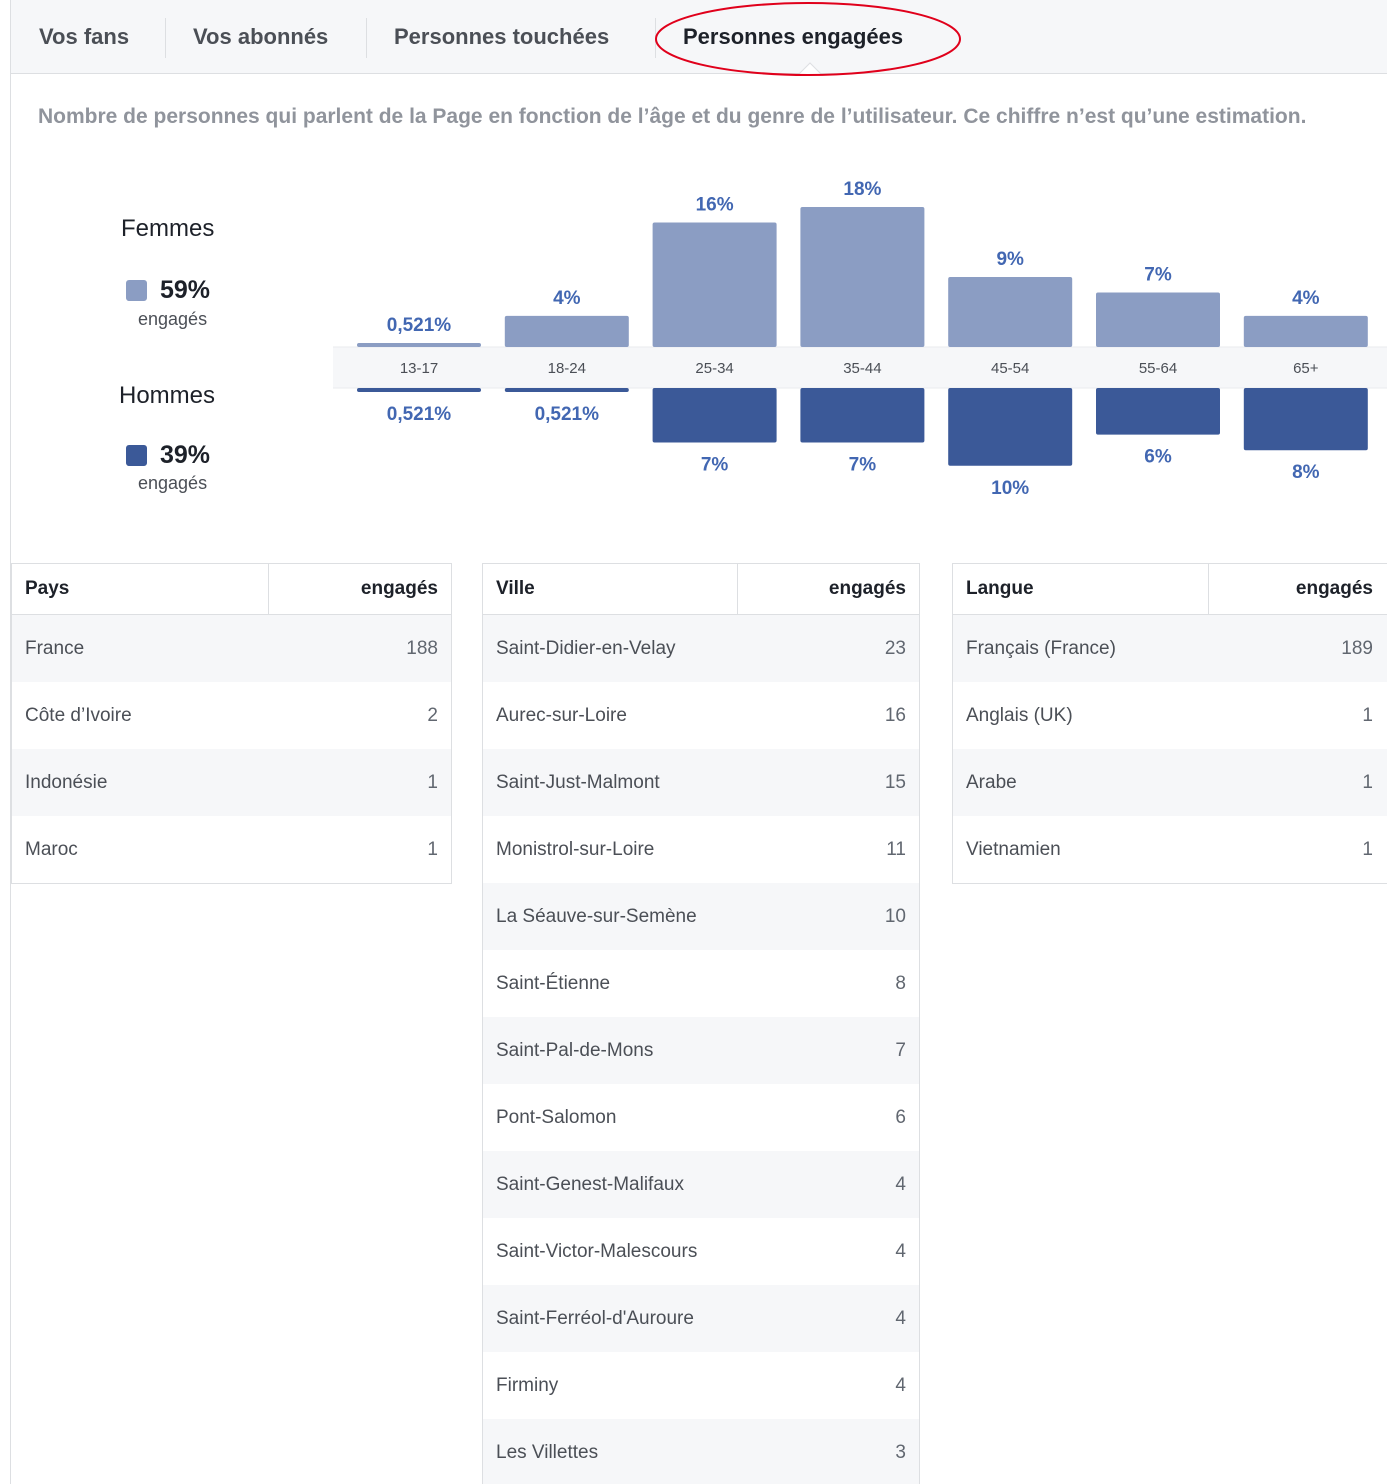 Image resolution: width=1387 pixels, height=1484 pixels. What do you see at coordinates (701, 782) in the screenshot?
I see `table-row: Saint-Just-Malmont 15` at bounding box center [701, 782].